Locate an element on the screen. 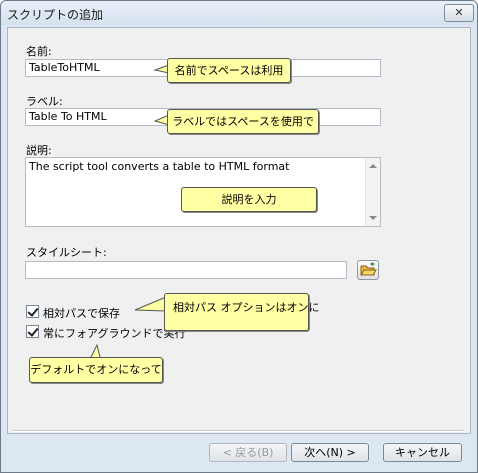 This screenshot has height=473, width=478. cancel-button: キャンセル is located at coordinates (422, 452).